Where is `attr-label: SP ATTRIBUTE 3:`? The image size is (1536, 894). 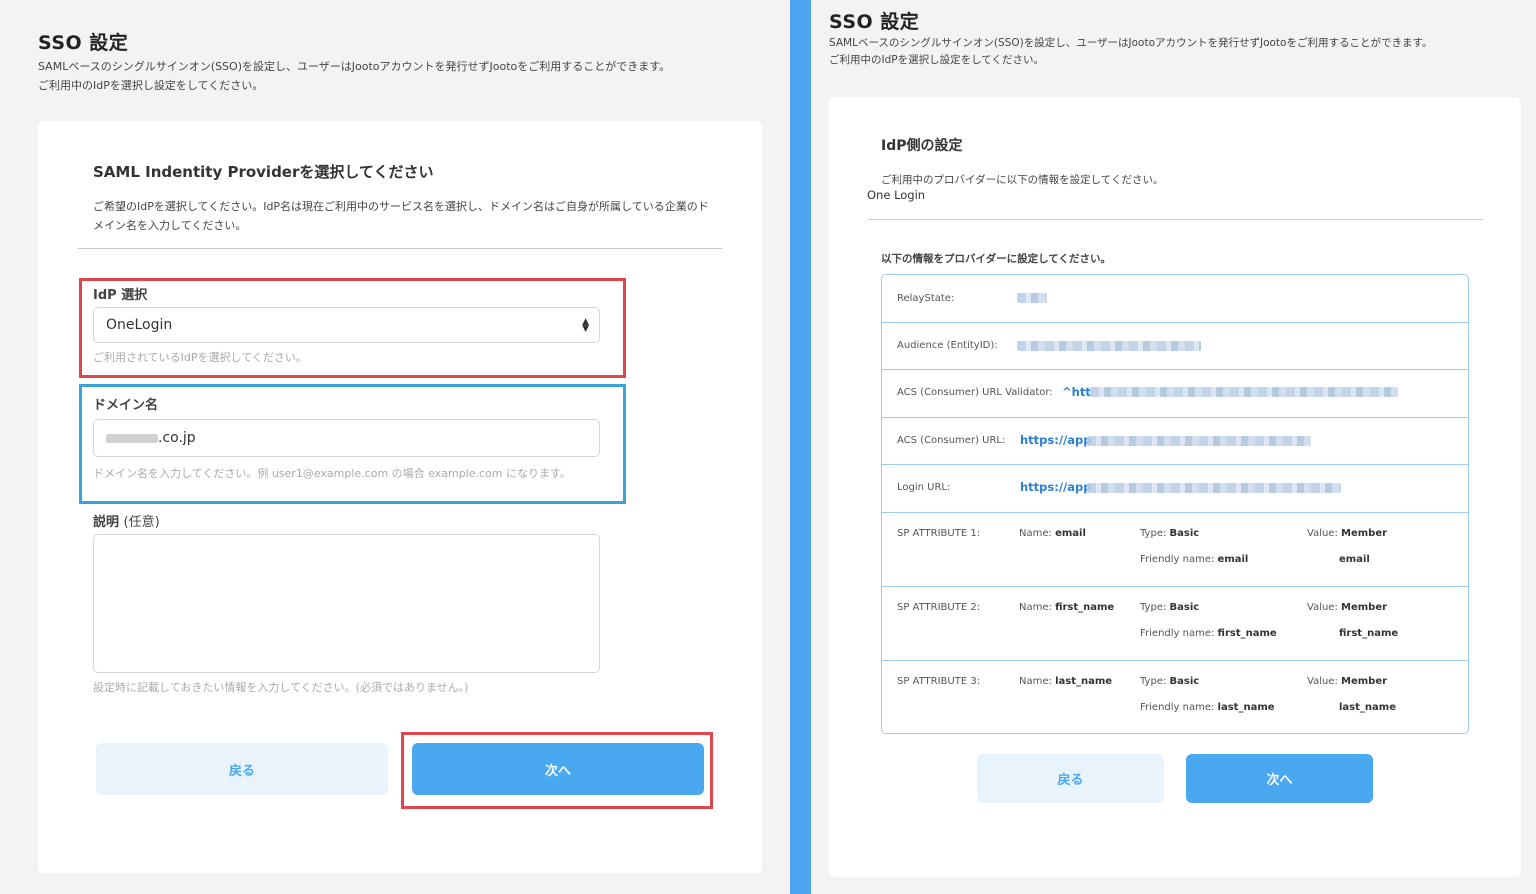 attr-label: SP ATTRIBUTE 3: is located at coordinates (939, 681).